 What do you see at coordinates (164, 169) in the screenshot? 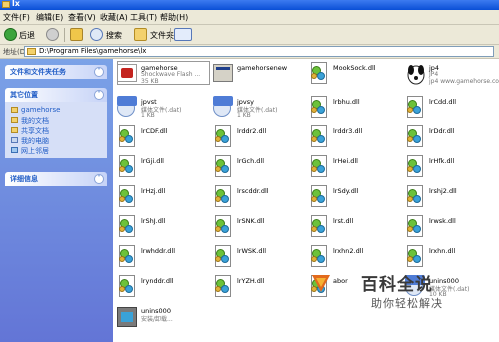
I see `file-item: lrGji.dll` at bounding box center [164, 169].